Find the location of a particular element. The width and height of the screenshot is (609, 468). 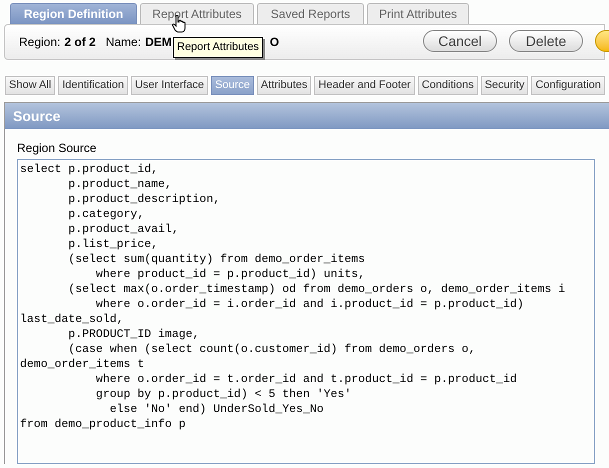

tab: Saved Reports is located at coordinates (310, 14).